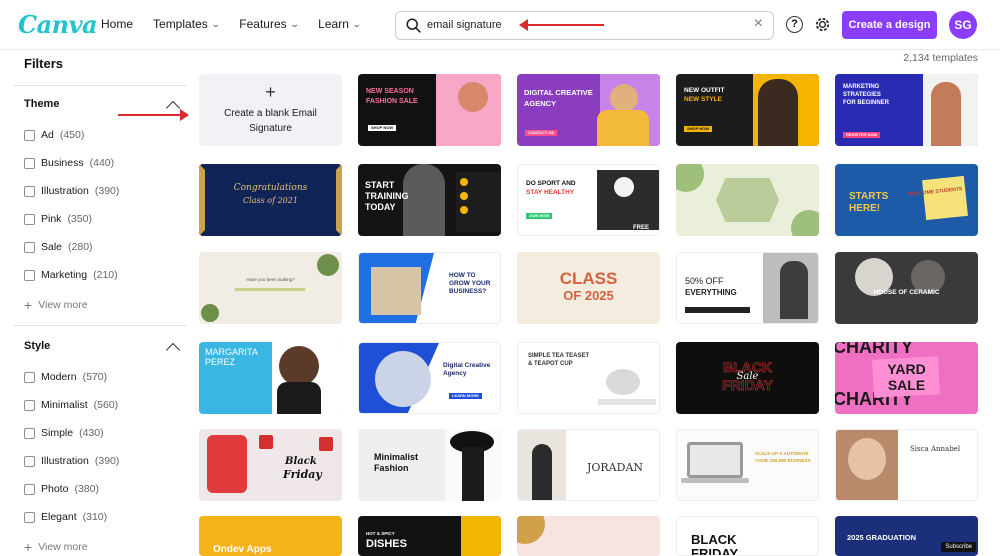 The image size is (1000, 556). What do you see at coordinates (270, 200) in the screenshot?
I see `template-tile: Congratulations Class of 2021` at bounding box center [270, 200].